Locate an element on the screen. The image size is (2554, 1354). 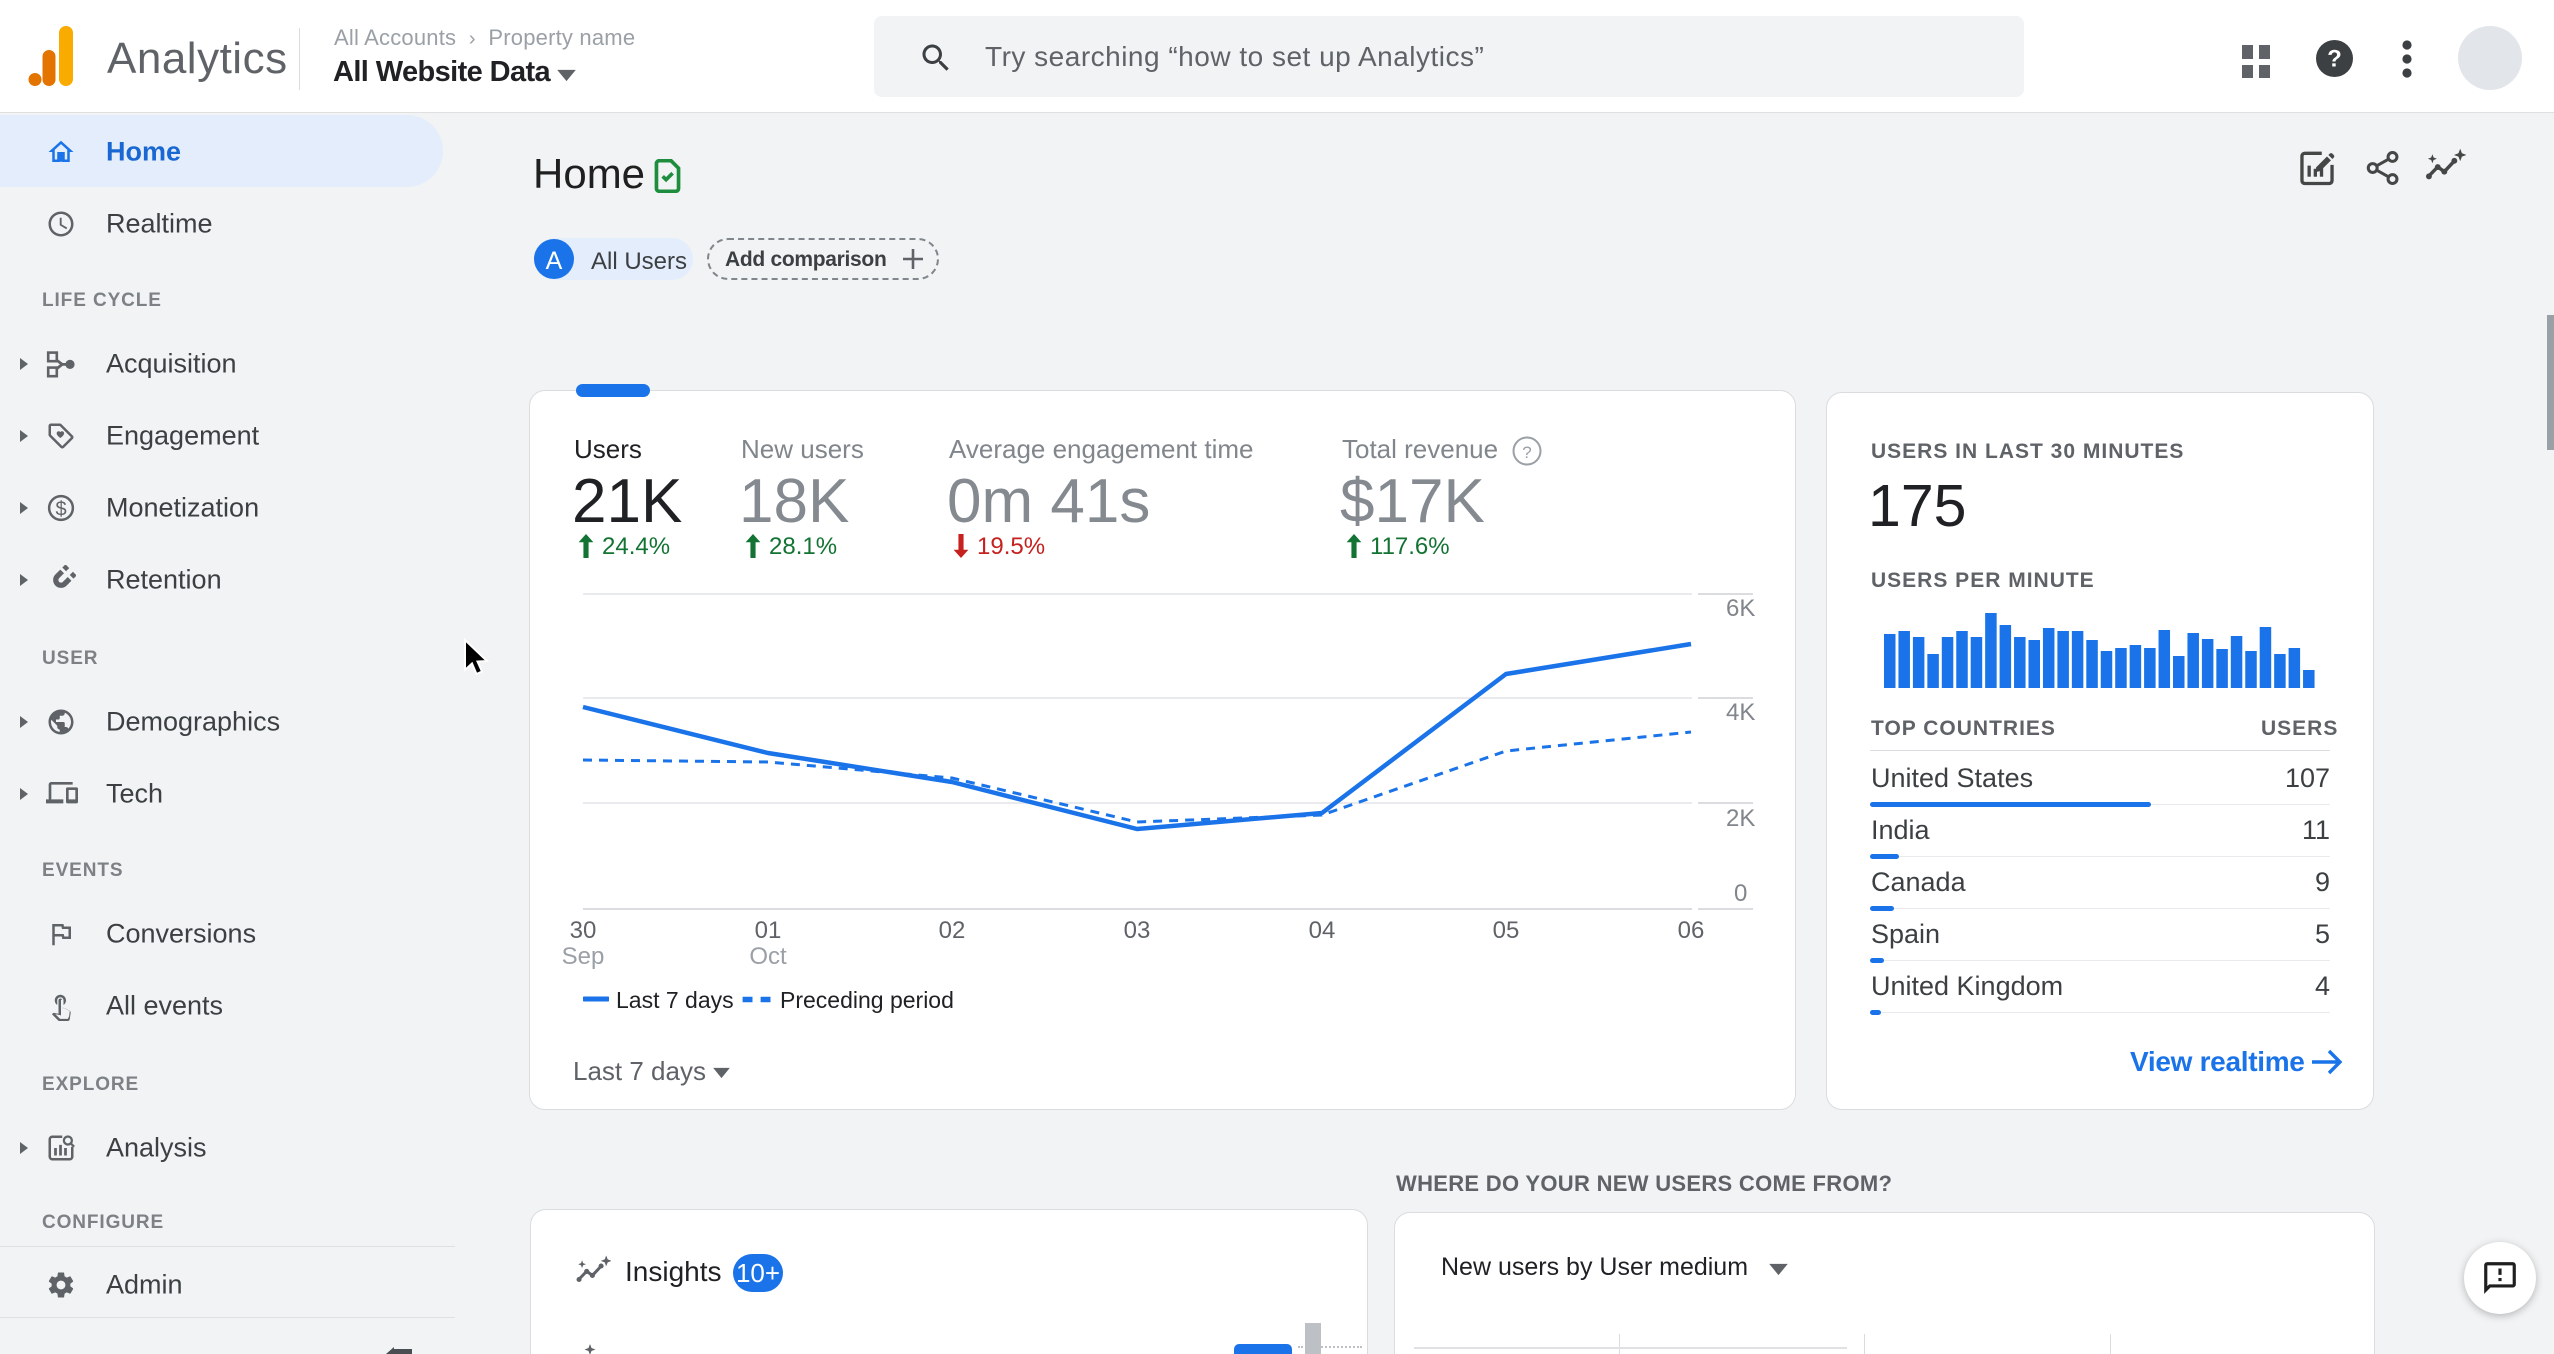
svg-text: 4K is located at coordinates (1740, 712).